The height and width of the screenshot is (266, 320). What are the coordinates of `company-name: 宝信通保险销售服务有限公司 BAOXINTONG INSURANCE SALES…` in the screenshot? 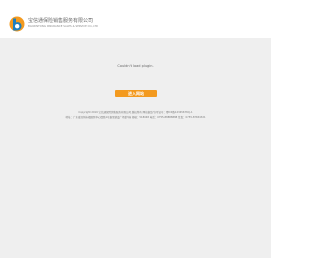 It's located at (63, 23).